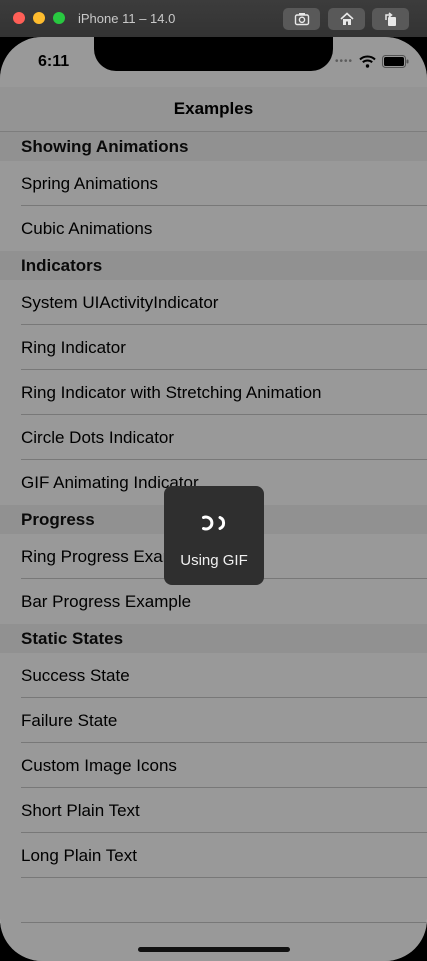 The height and width of the screenshot is (961, 427). I want to click on maximize-window-button, so click(59, 18).